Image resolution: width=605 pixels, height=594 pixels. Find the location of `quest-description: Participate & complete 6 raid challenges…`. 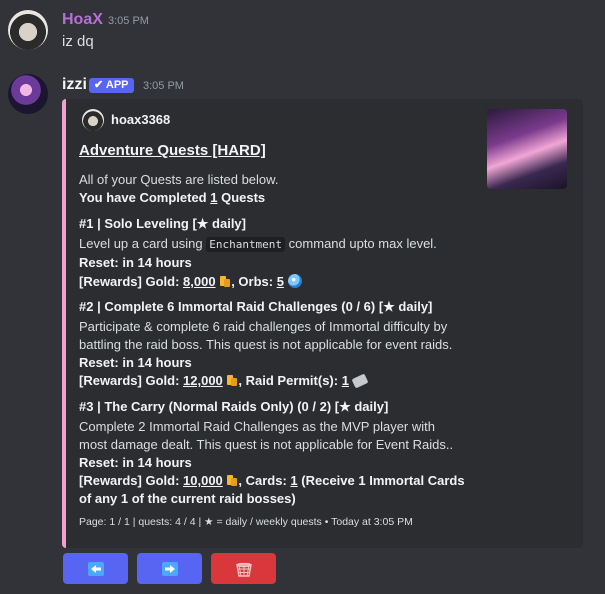

quest-description: Participate & complete 6 raid challenges… is located at coordinates (263, 326).